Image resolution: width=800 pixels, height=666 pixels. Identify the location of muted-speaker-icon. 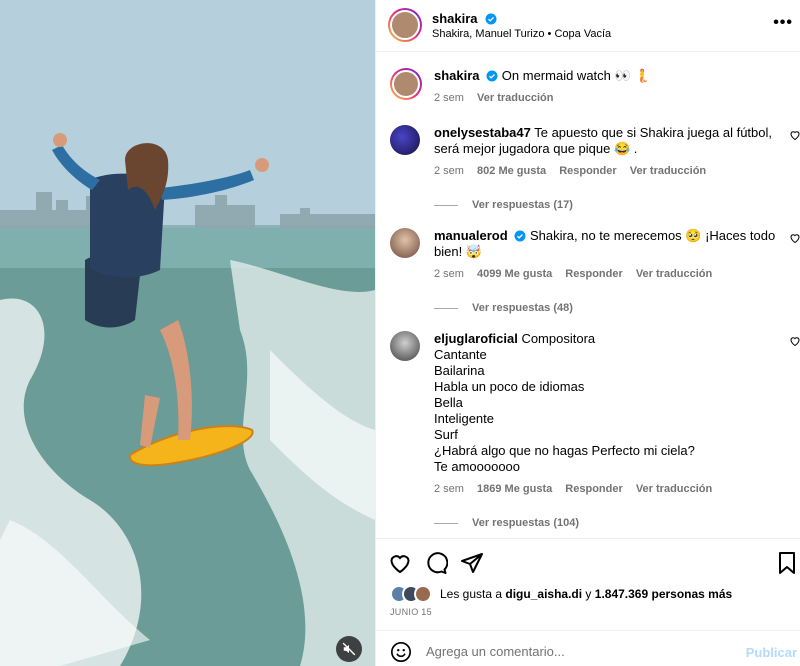
(349, 649).